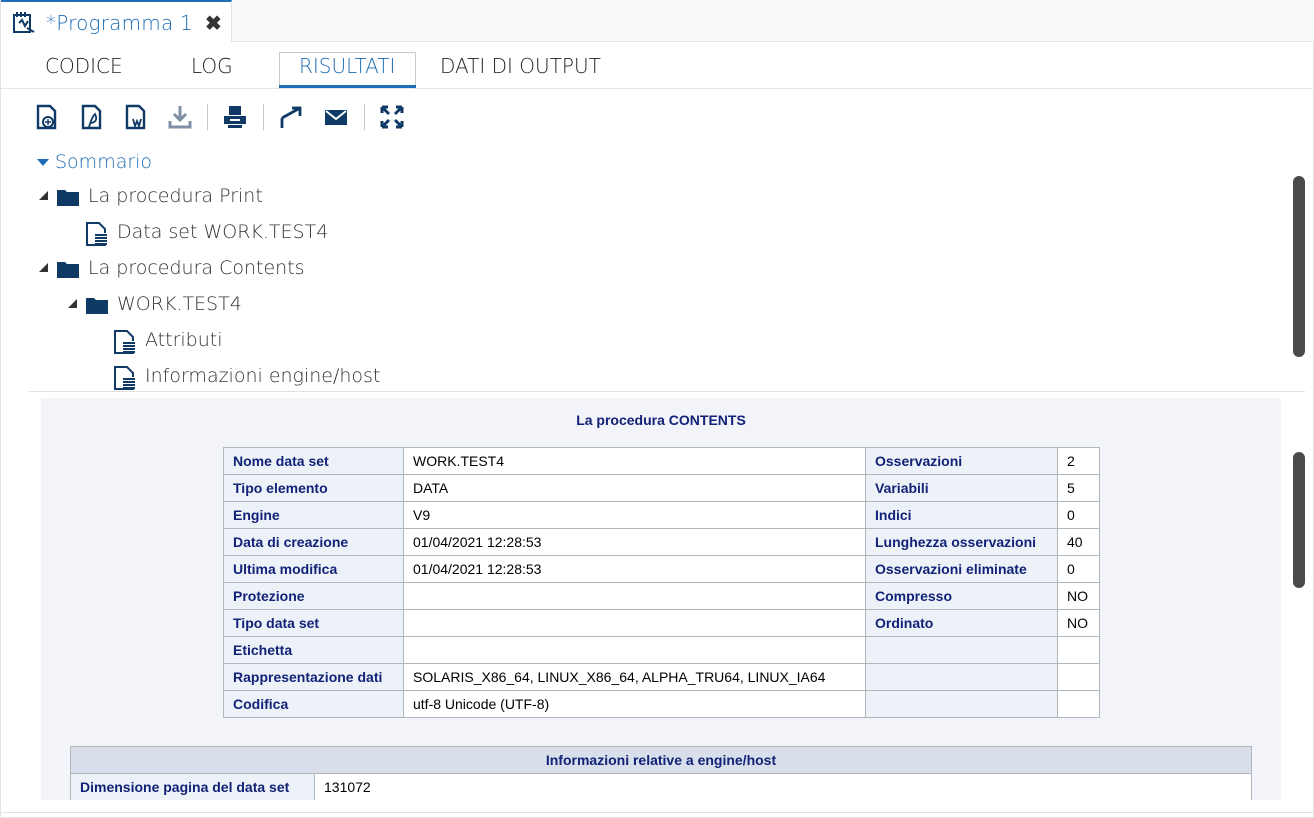  Describe the element at coordinates (1078, 488) in the screenshot. I see `statistic-value: 5` at that location.